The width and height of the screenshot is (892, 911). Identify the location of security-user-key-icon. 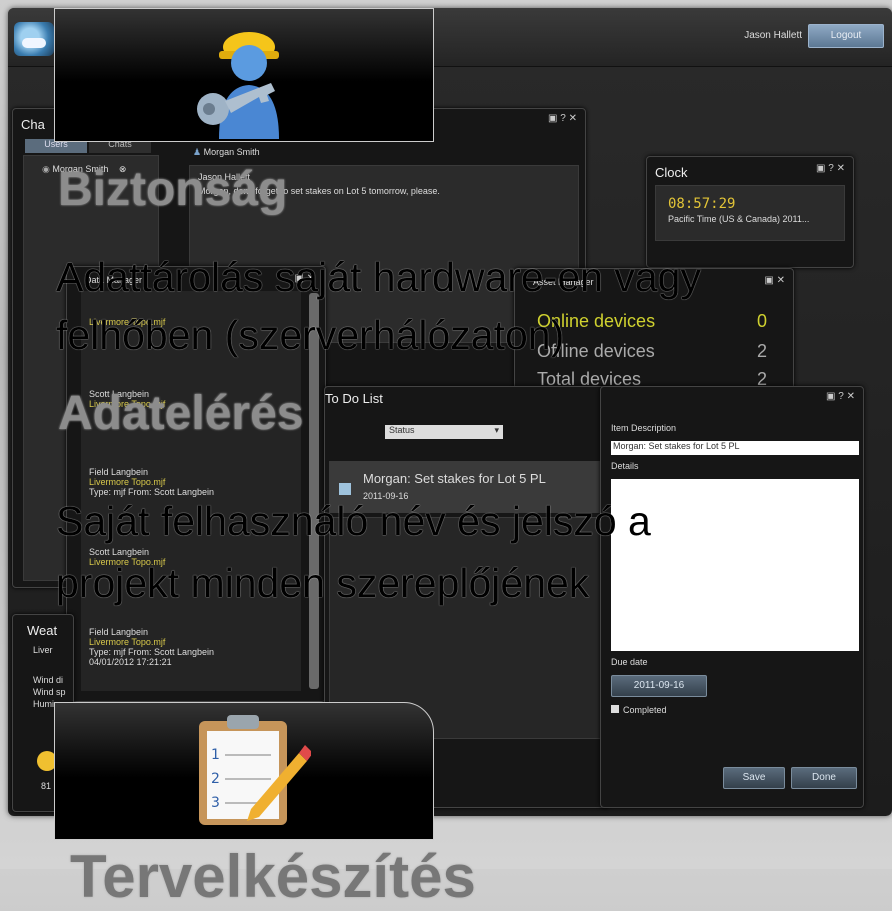
(238, 85).